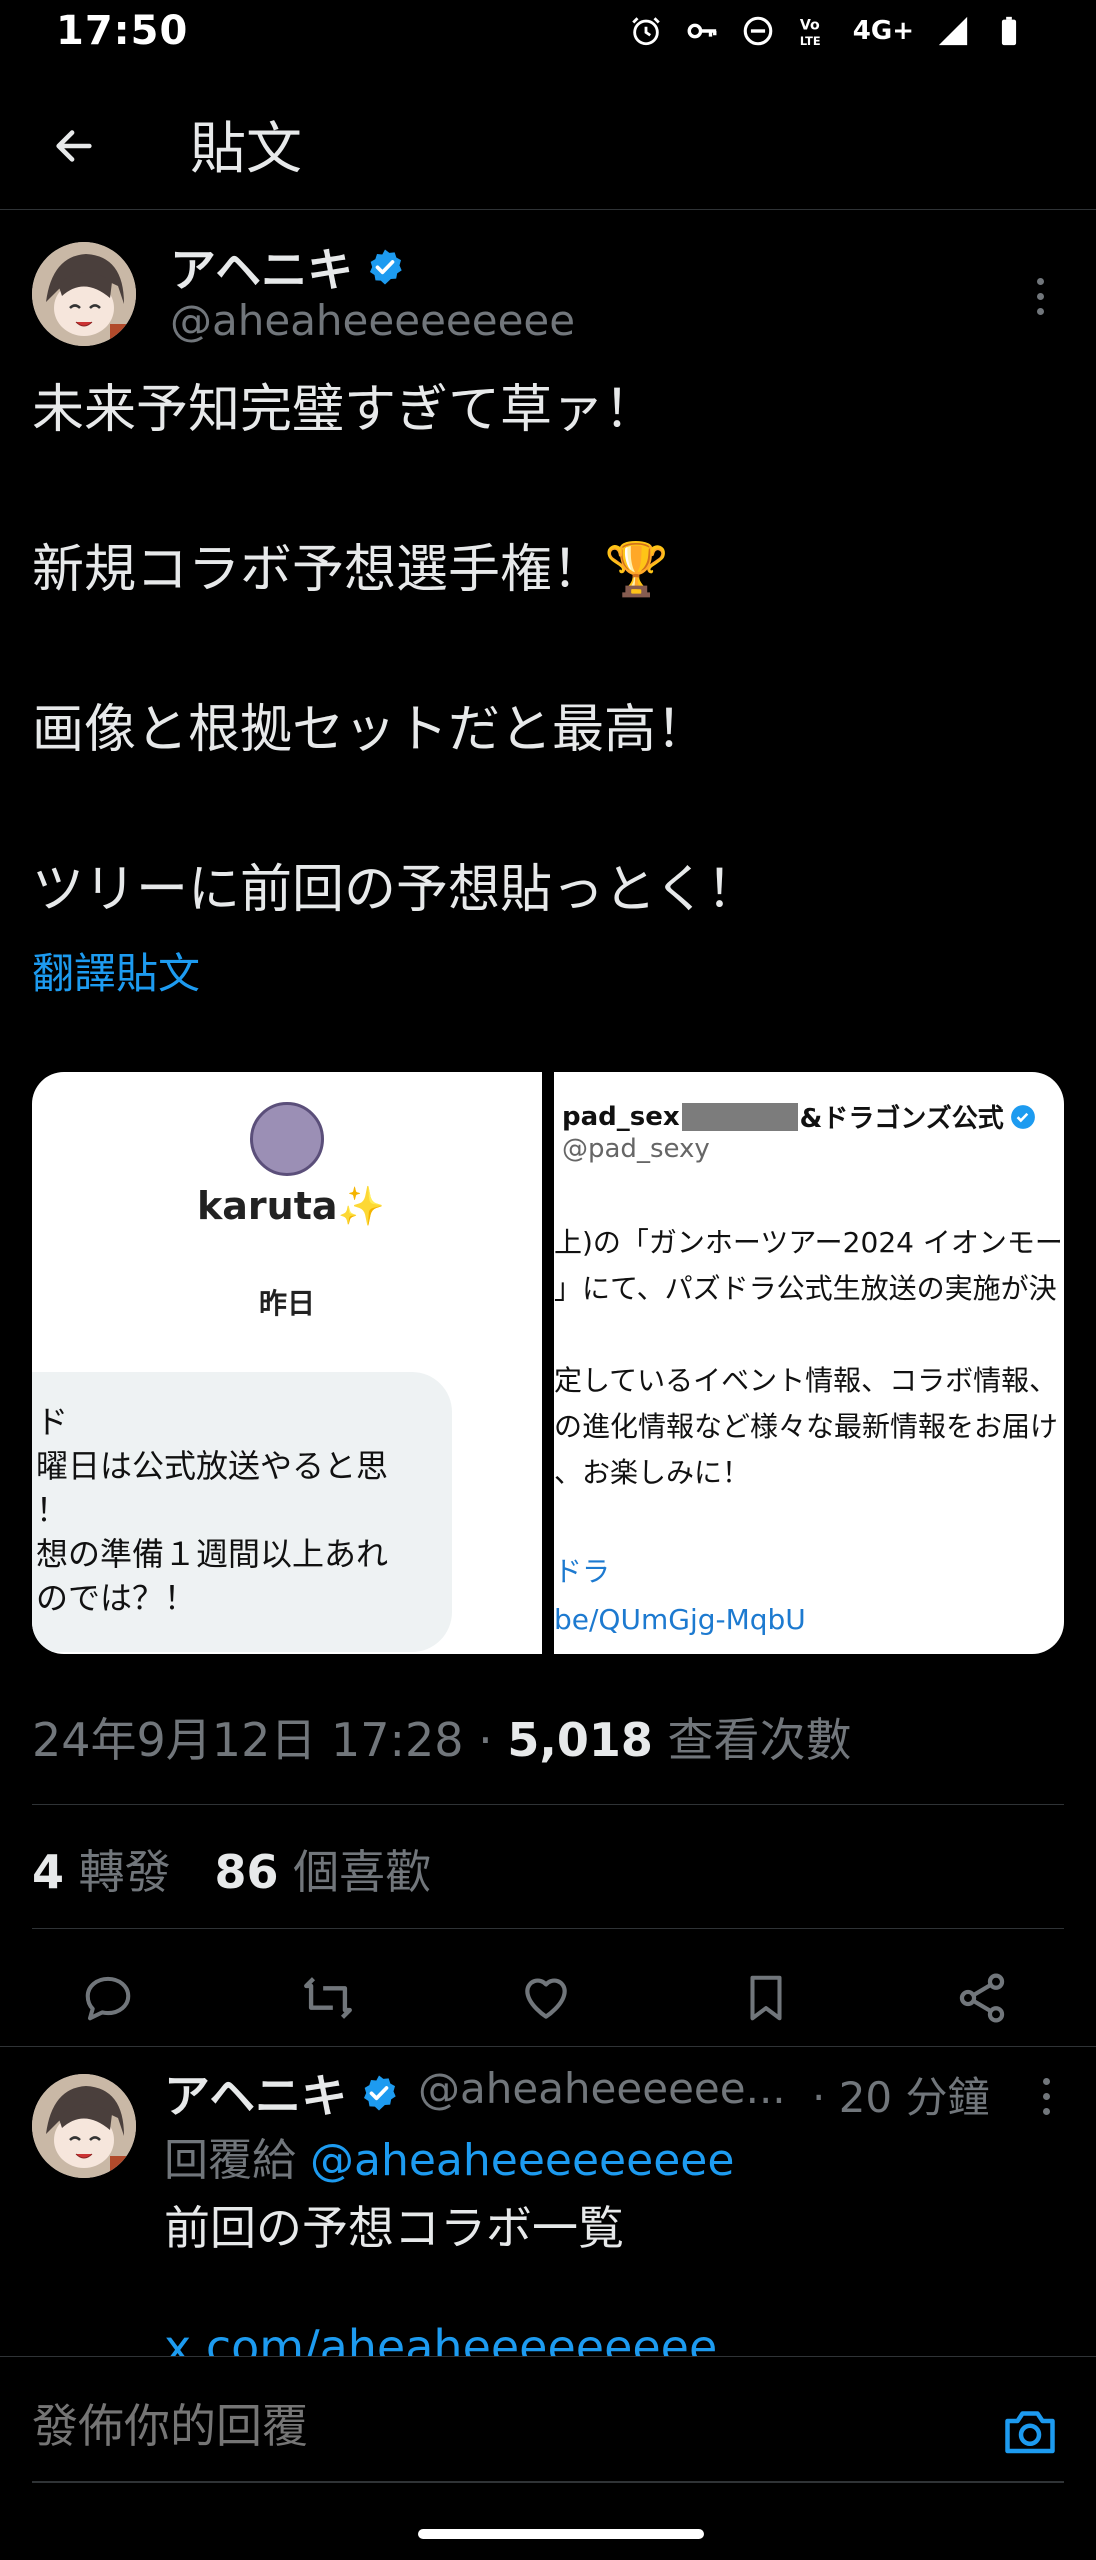 This screenshot has height=2560, width=1096. I want to click on heart-icon, so click(546, 1998).